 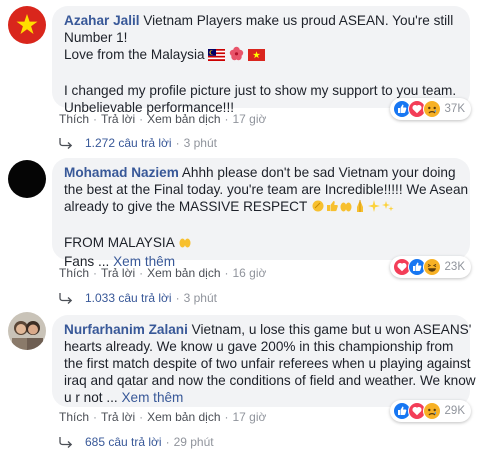 I want to click on author-name: Azahar Jalil, so click(x=102, y=20).